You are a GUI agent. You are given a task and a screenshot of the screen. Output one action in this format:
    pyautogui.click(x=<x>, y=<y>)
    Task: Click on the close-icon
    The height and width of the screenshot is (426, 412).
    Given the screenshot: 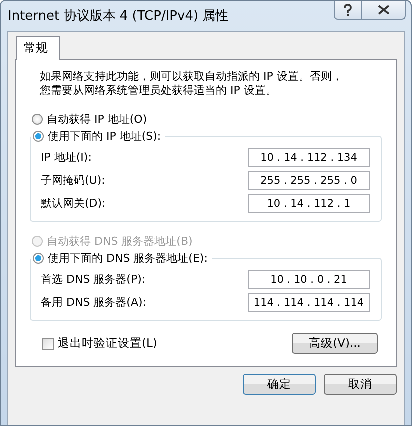 What is the action you would take?
    pyautogui.click(x=384, y=10)
    